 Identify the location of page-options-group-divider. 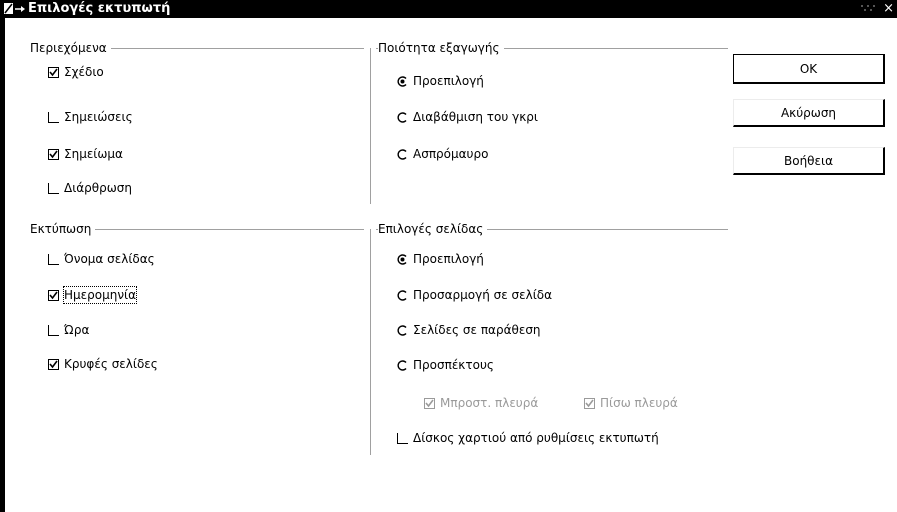
(370, 342).